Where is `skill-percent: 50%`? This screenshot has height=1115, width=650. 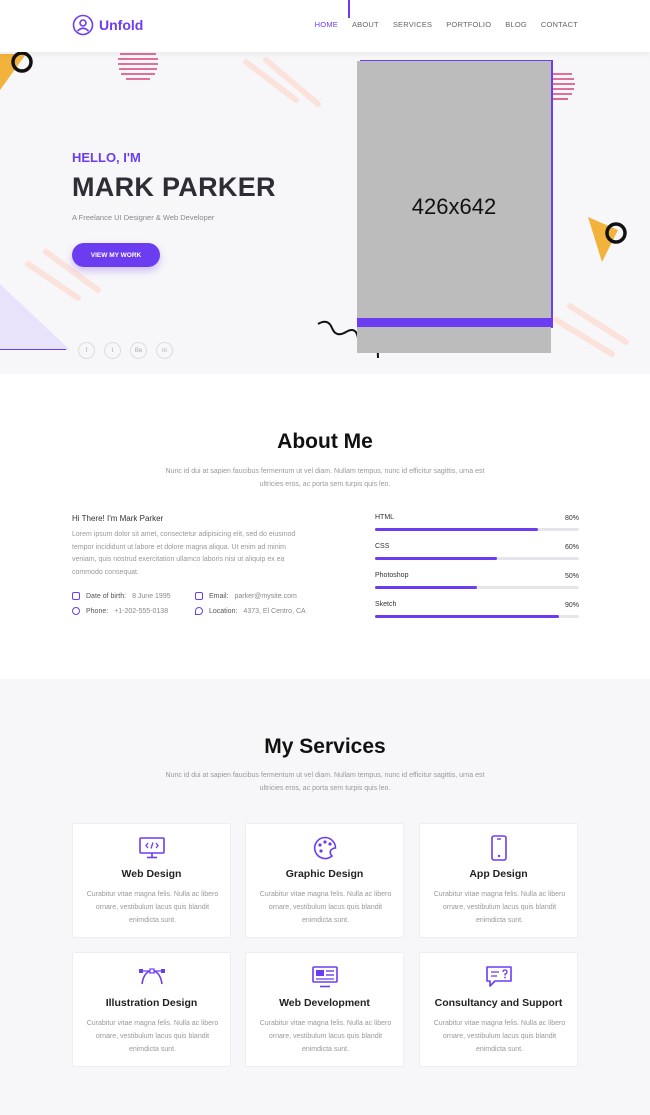
skill-percent: 50% is located at coordinates (571, 576).